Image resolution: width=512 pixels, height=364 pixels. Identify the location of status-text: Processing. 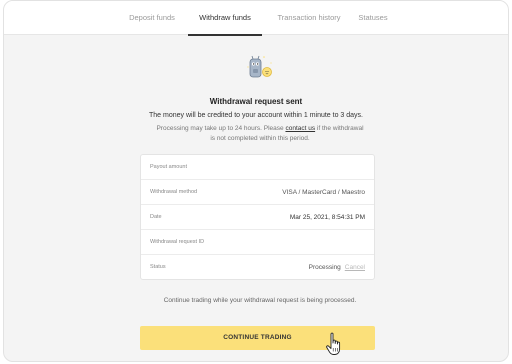
(324, 267).